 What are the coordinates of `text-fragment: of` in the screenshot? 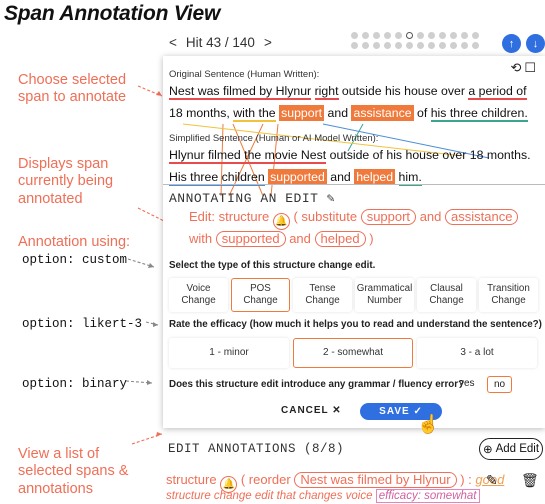 It's located at (422, 113).